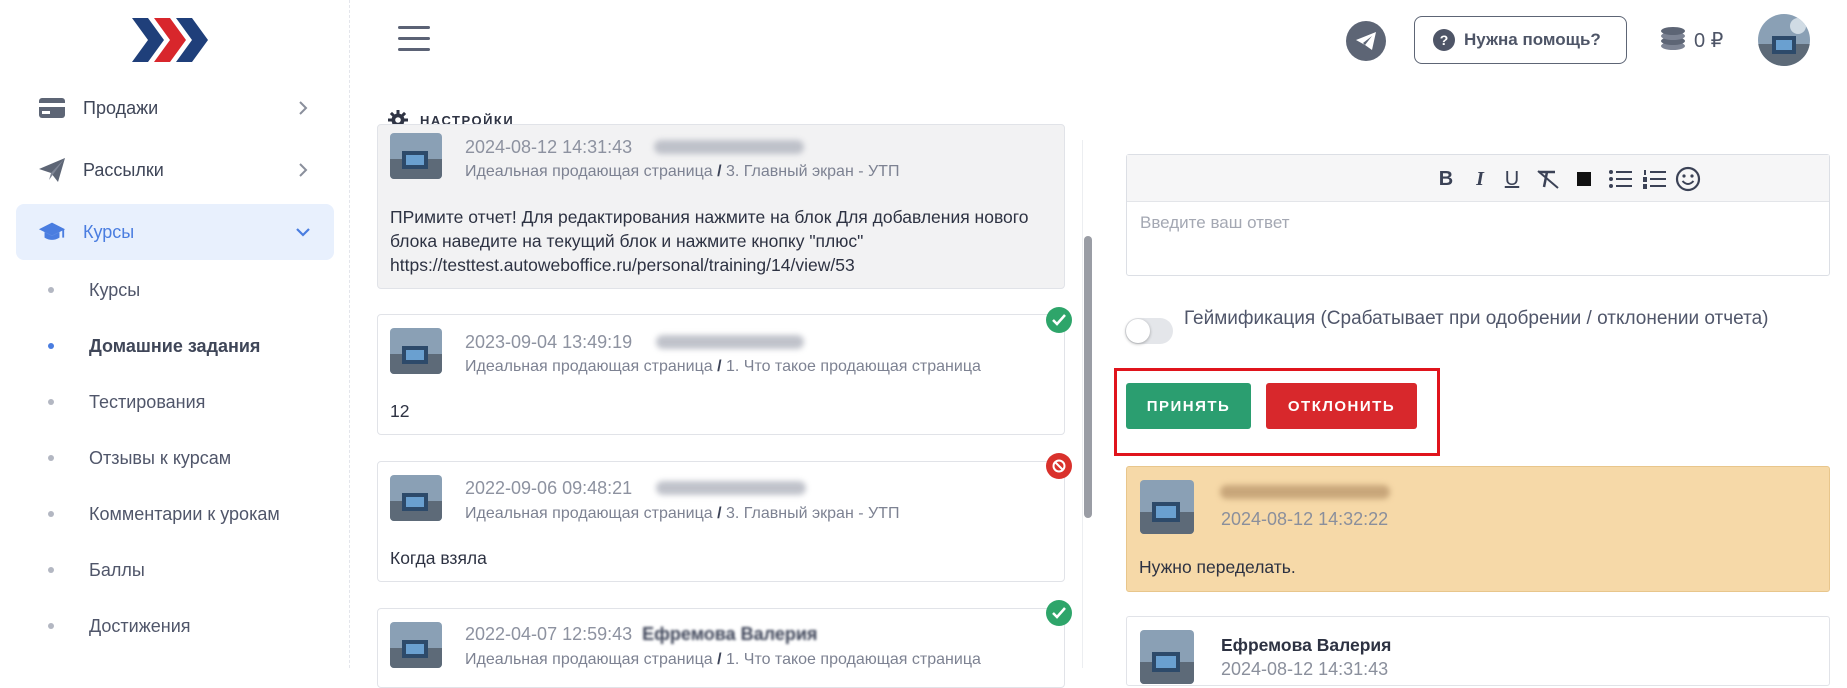 This screenshot has height=688, width=1847. I want to click on sidebar-item-label: Курсы, so click(109, 231).